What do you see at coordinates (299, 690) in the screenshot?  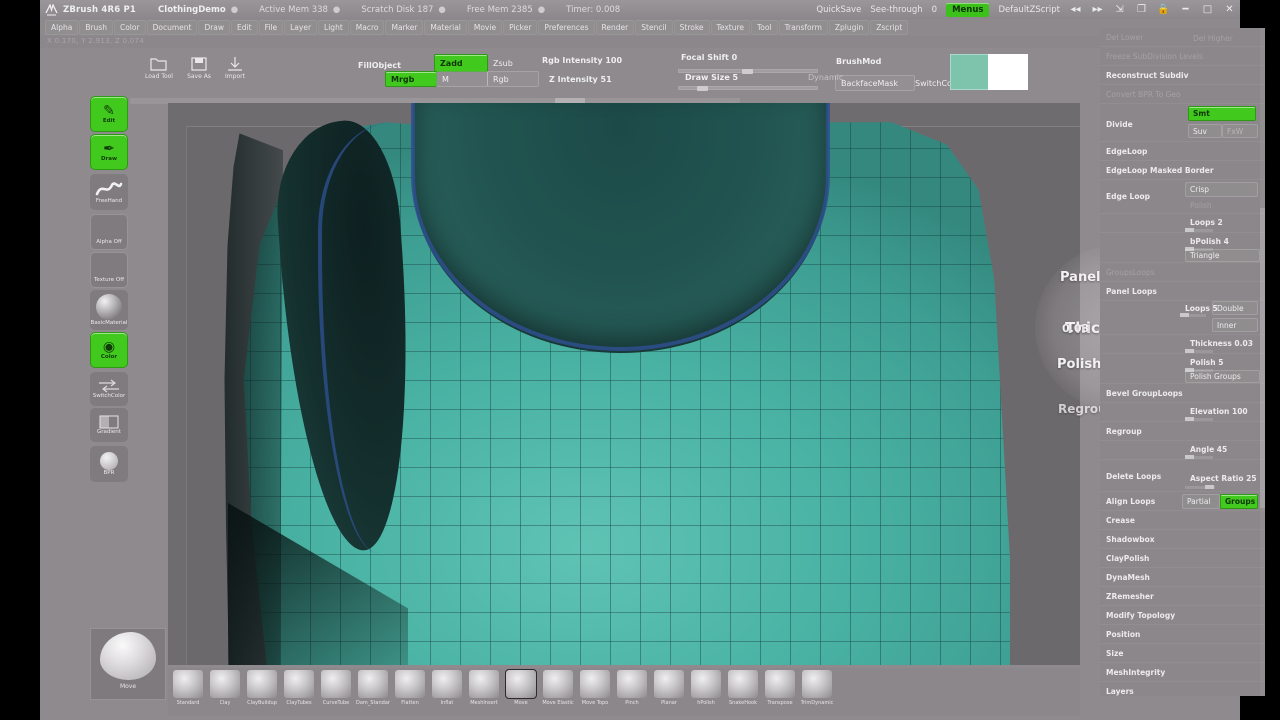 I see `brush-claytubes: ClayTubes` at bounding box center [299, 690].